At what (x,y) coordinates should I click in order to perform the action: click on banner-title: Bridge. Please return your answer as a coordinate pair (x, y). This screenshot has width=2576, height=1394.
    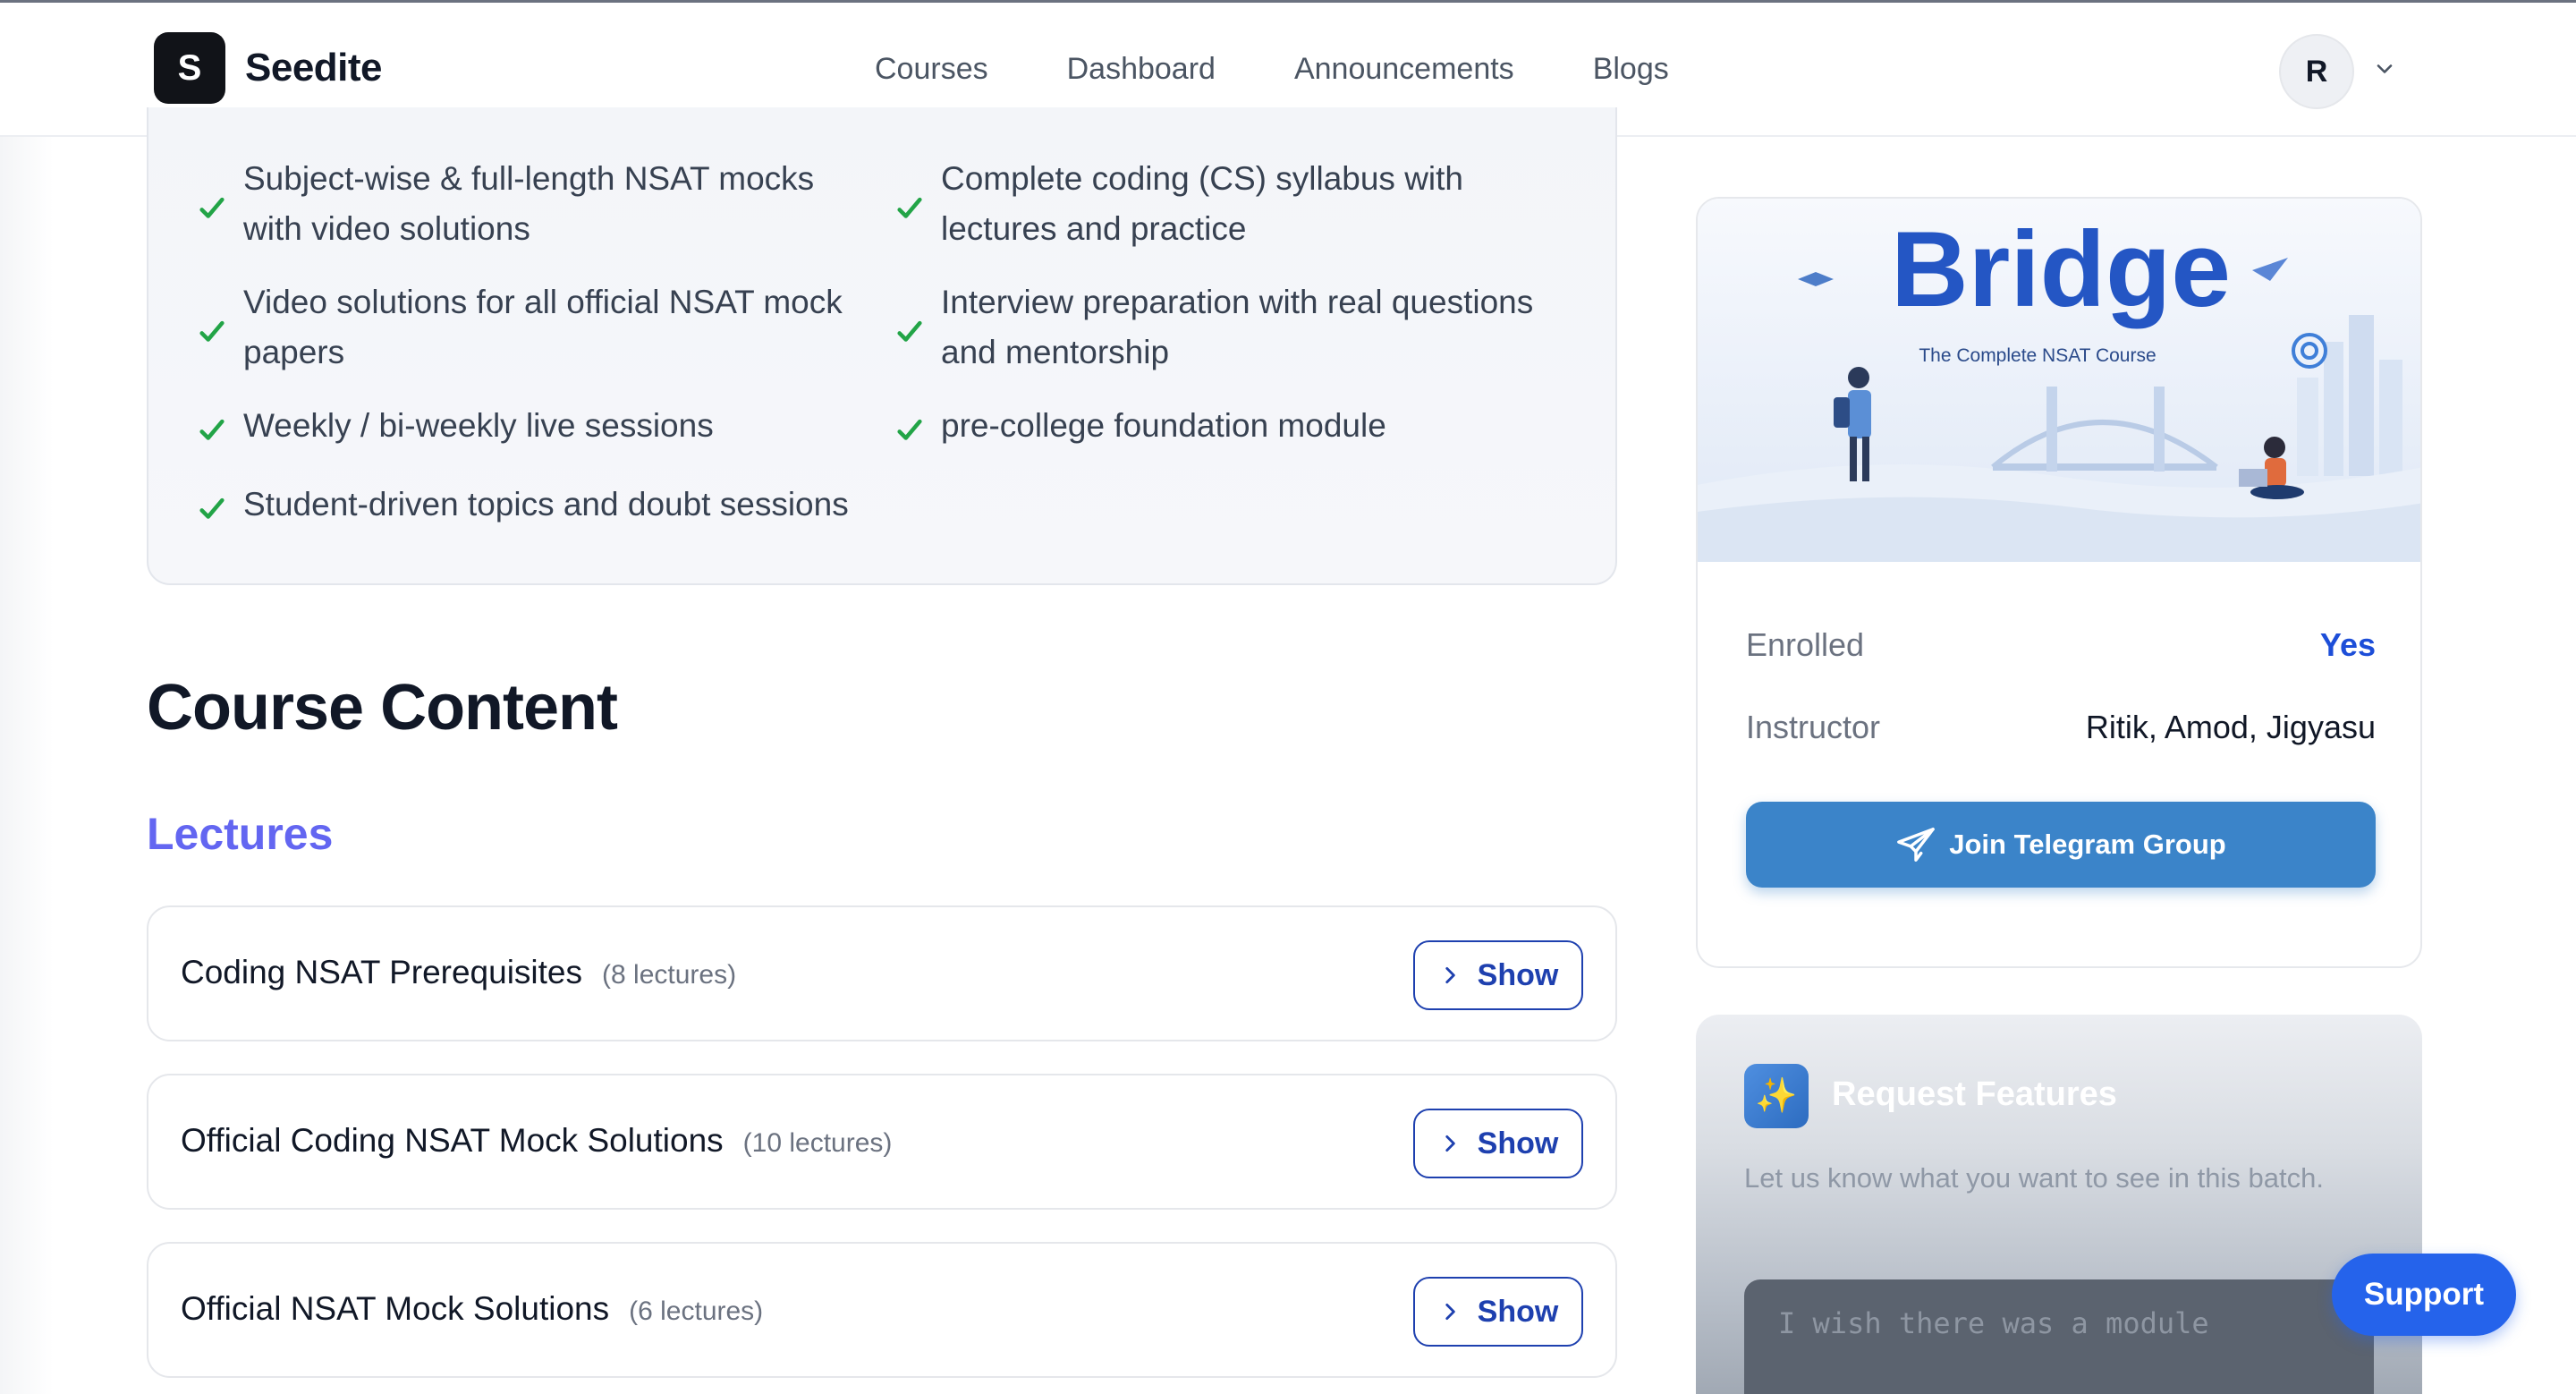
    Looking at the image, I should click on (2061, 269).